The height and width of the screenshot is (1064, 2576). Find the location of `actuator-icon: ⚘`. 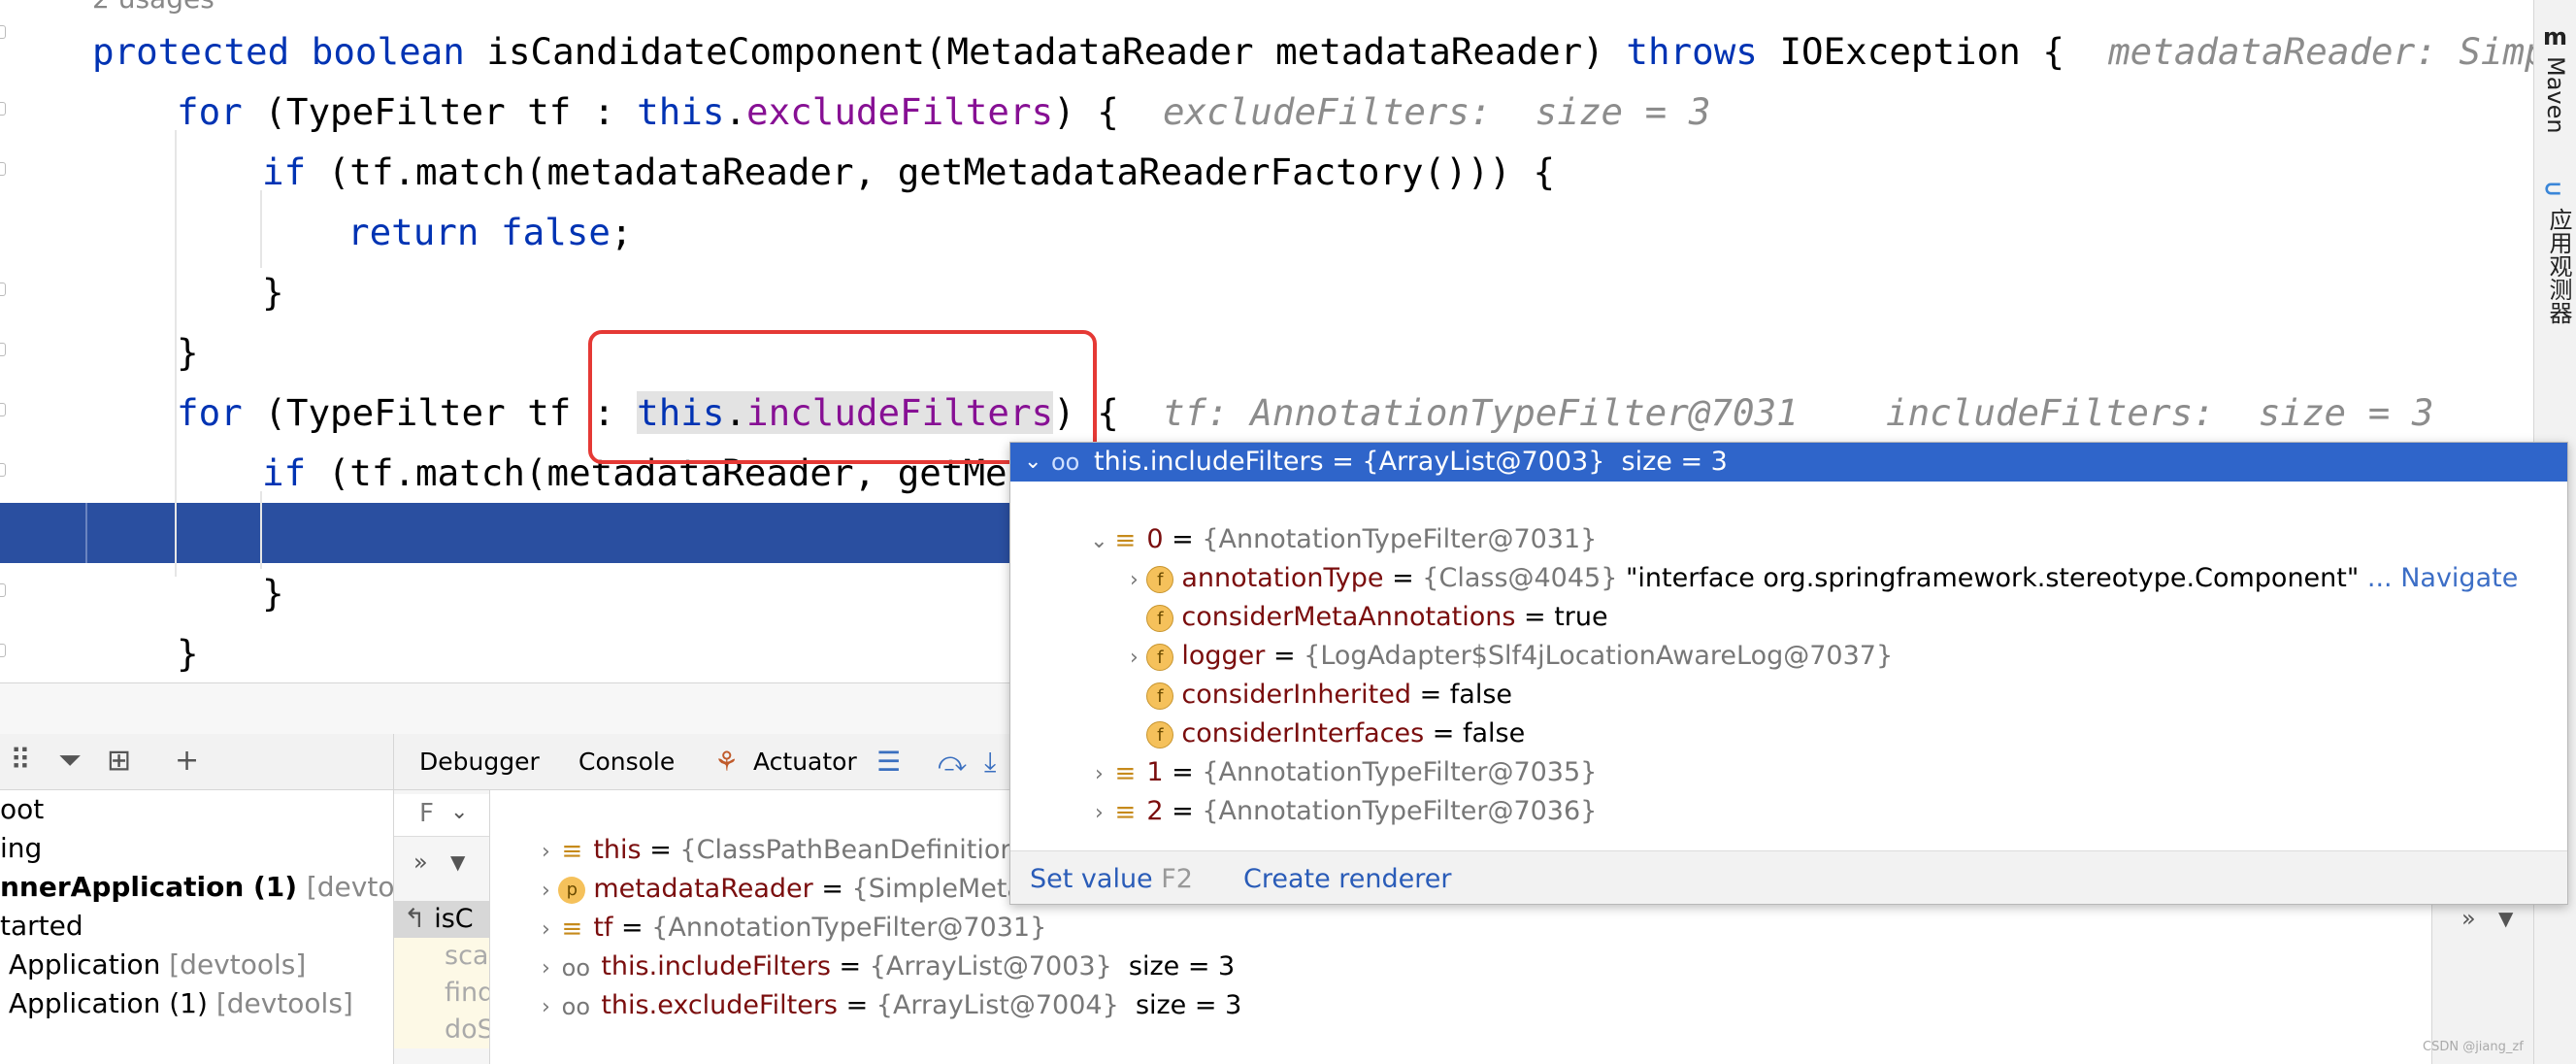

actuator-icon: ⚘ is located at coordinates (727, 762).